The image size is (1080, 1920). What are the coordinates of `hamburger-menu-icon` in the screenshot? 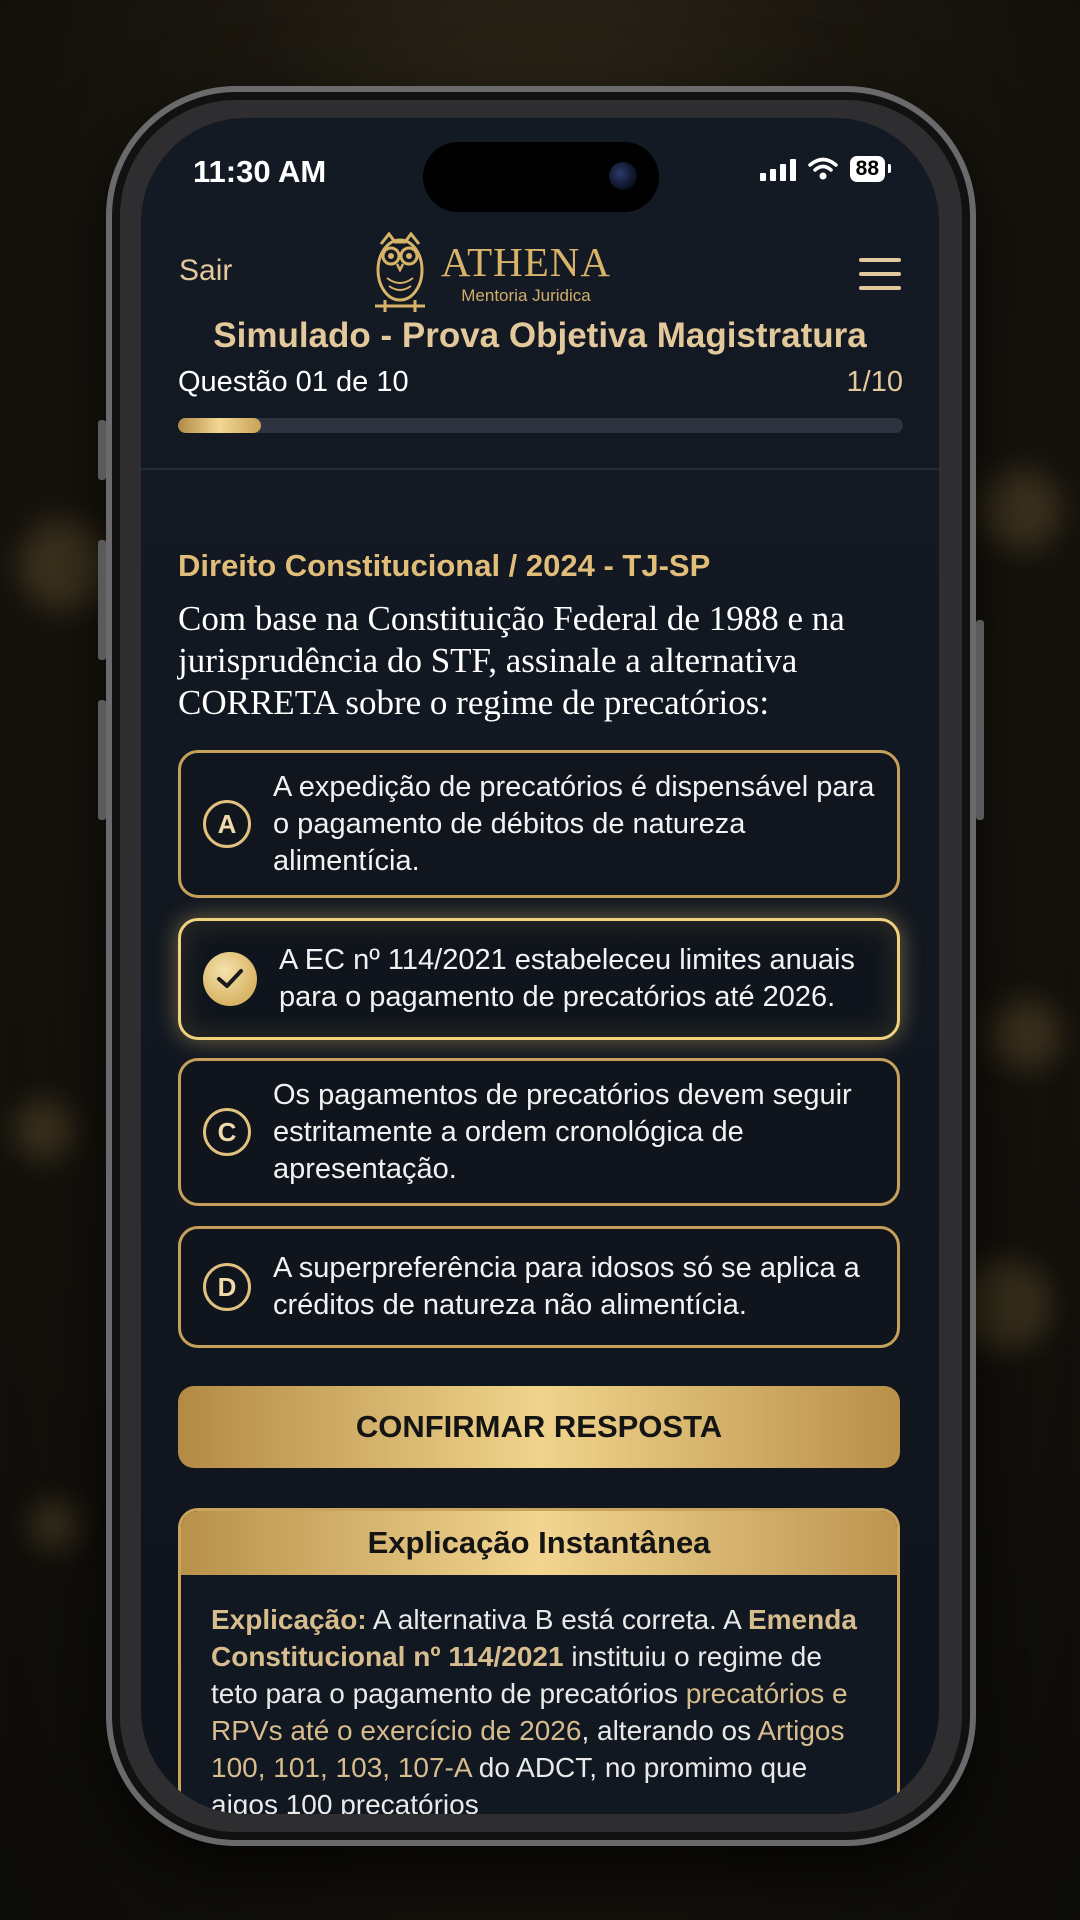 It's located at (880, 274).